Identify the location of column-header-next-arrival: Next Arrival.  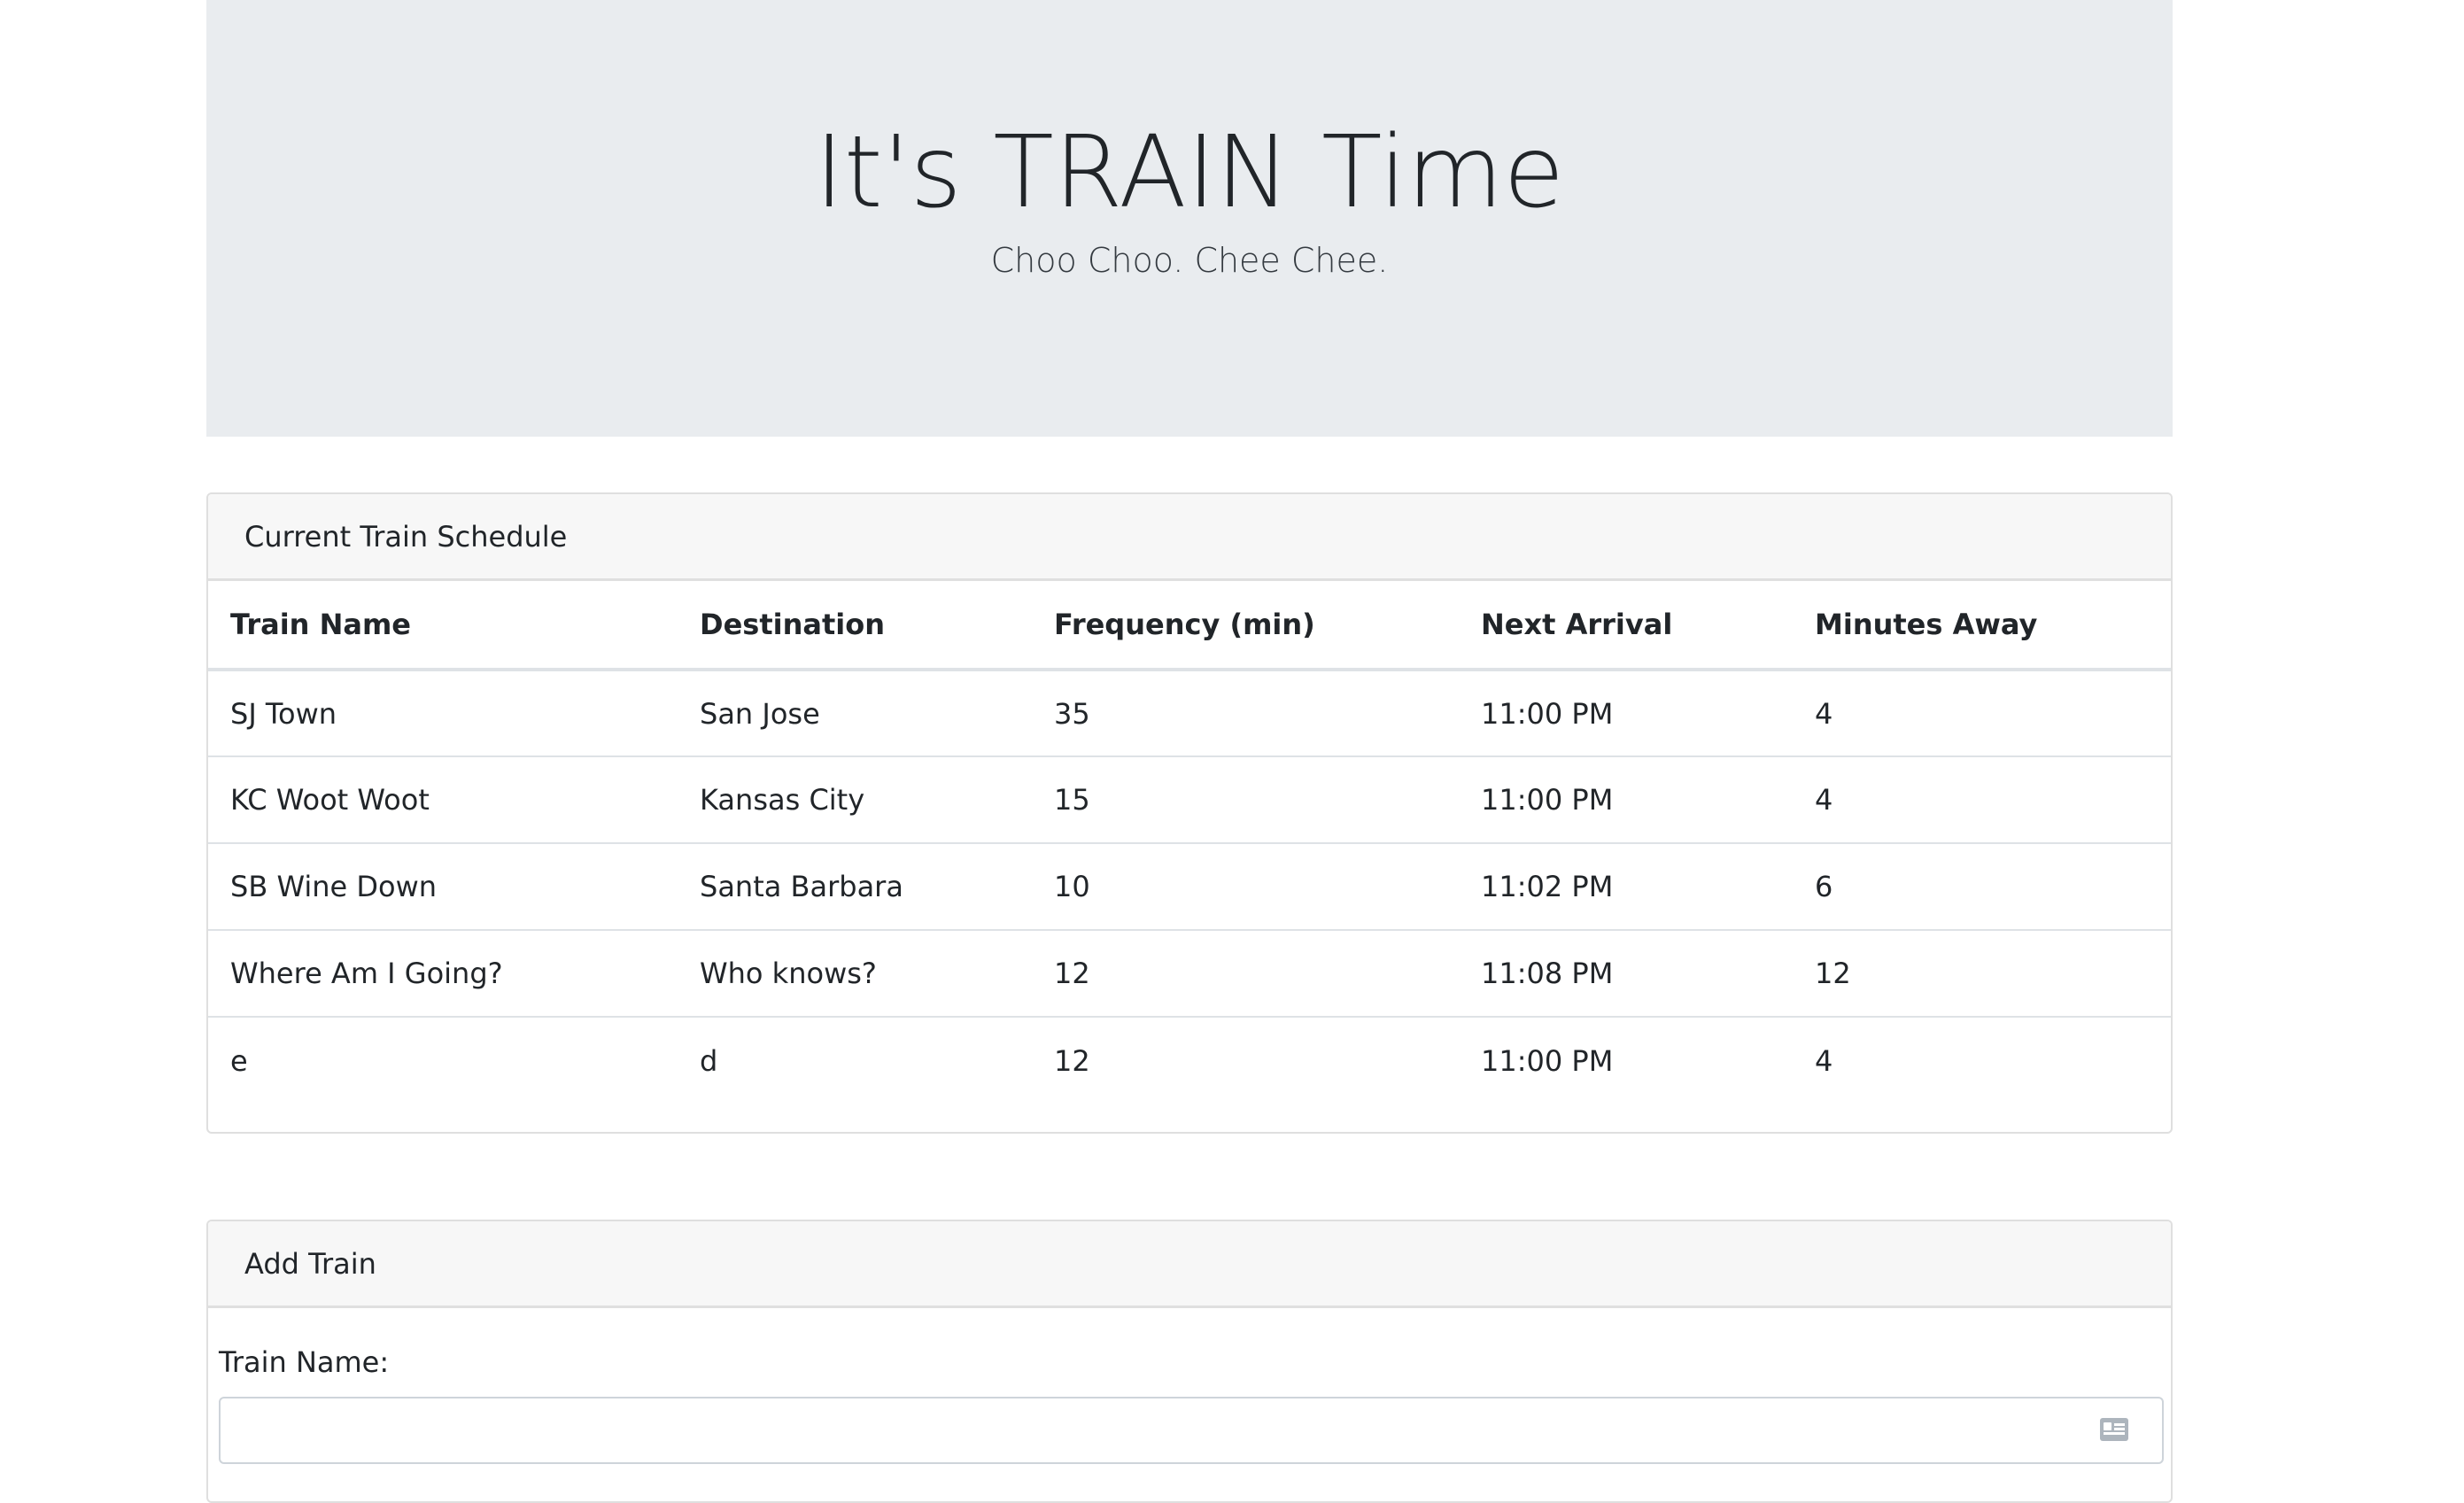
(1626, 626).